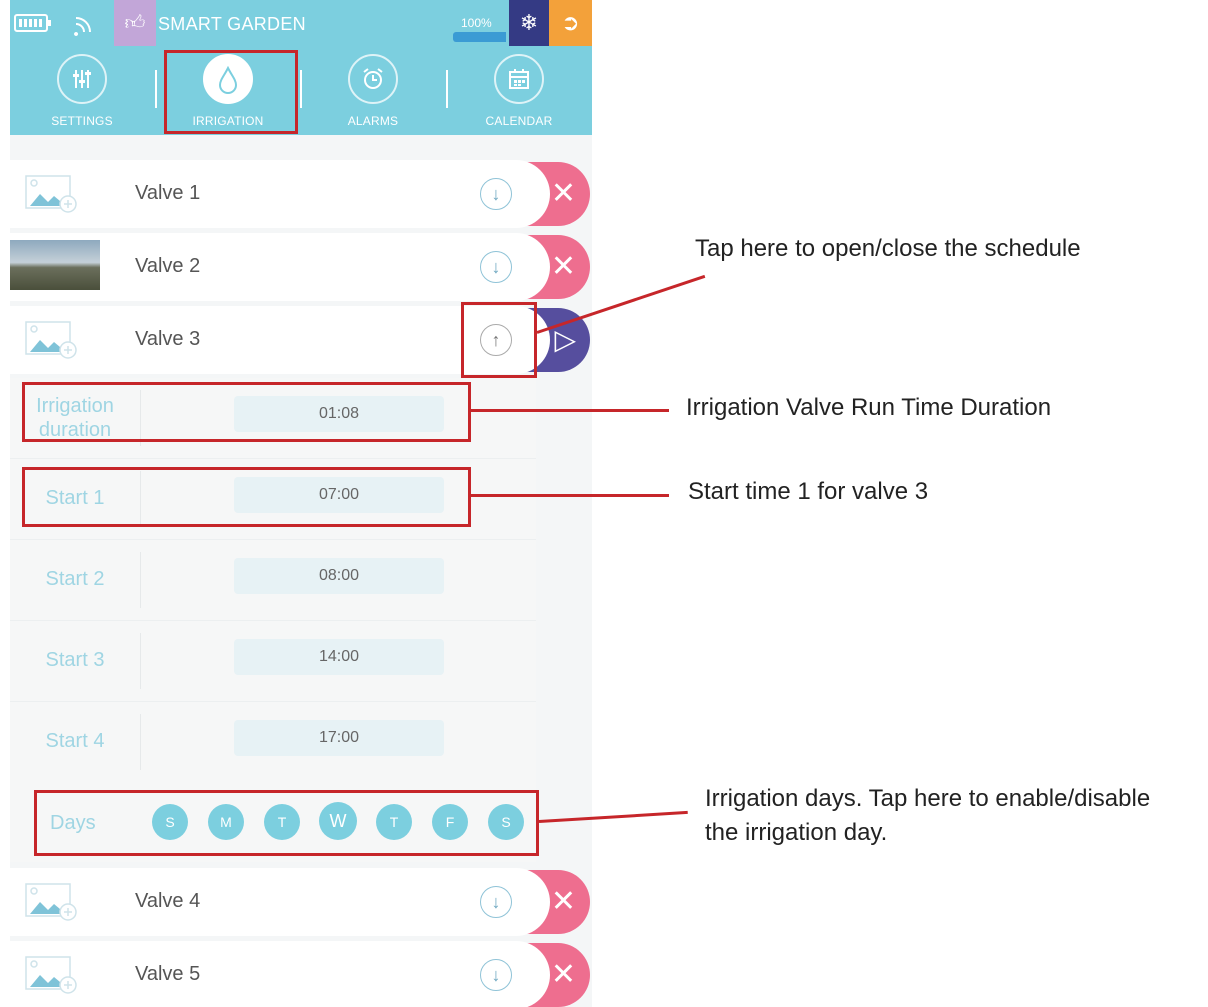 This screenshot has width=1208, height=1007. Describe the element at coordinates (55, 265) in the screenshot. I see `valve-photo` at that location.